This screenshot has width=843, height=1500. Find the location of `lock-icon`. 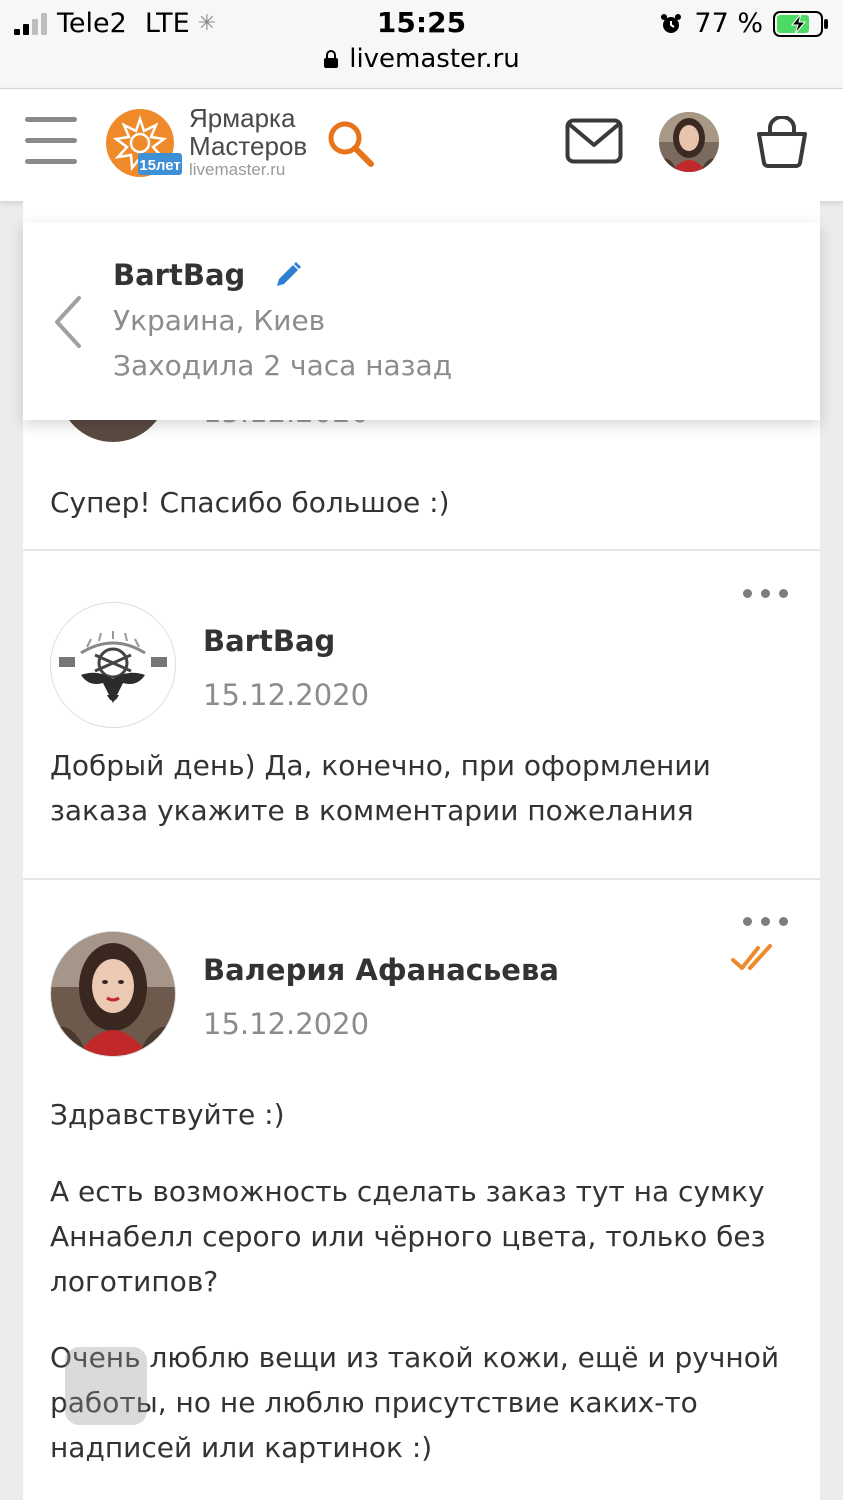

lock-icon is located at coordinates (331, 59).